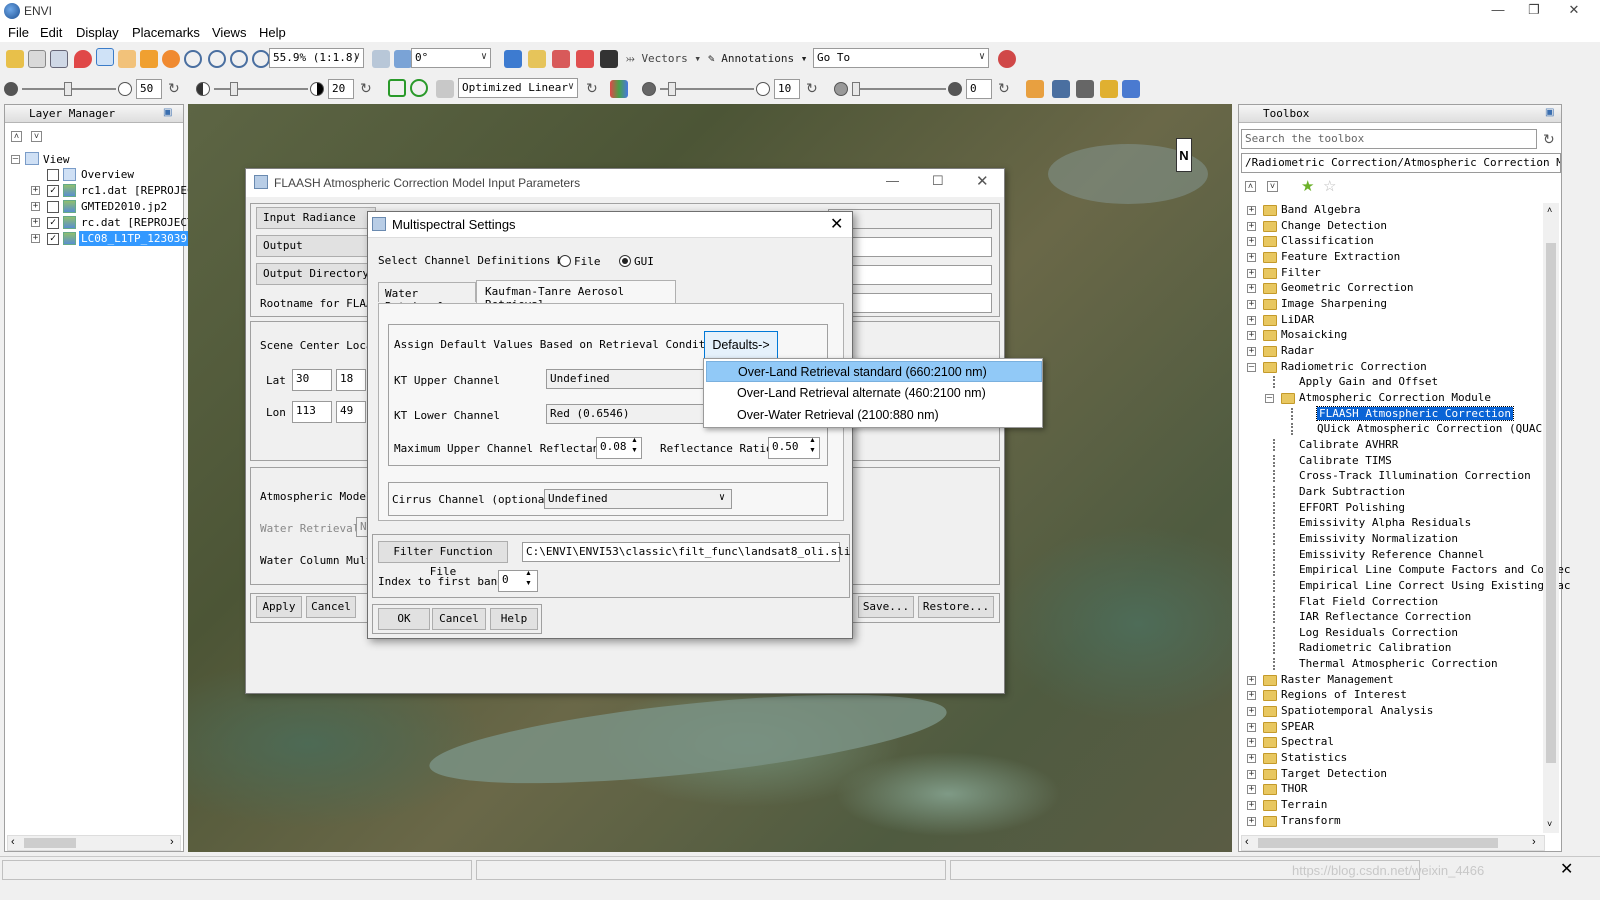 The image size is (1600, 900). Describe the element at coordinates (856, 89) in the screenshot. I see `transparency-slider-thumb` at that location.